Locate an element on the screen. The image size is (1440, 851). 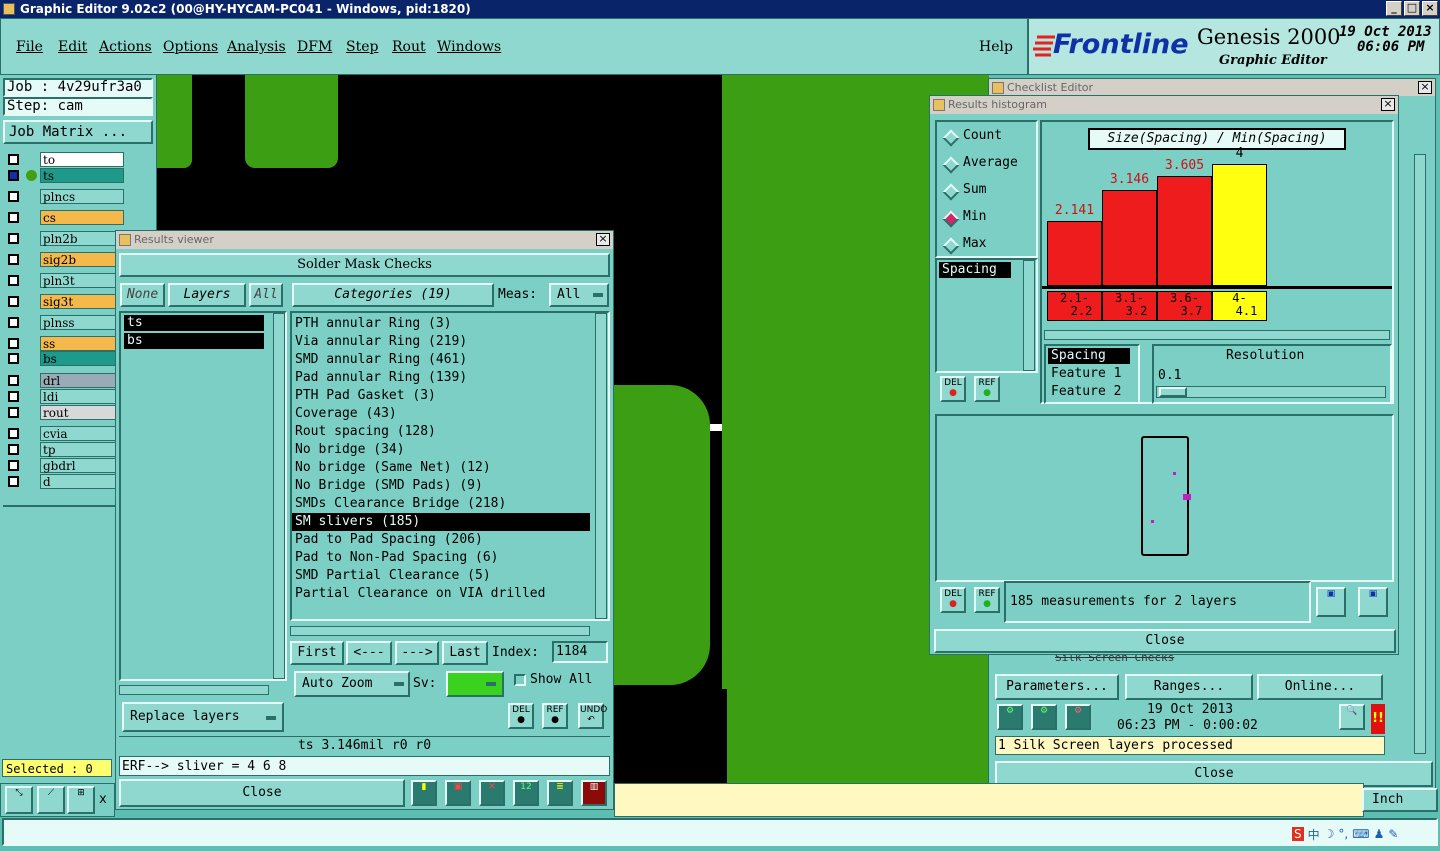
menu-windows: Windows is located at coordinates (469, 47).